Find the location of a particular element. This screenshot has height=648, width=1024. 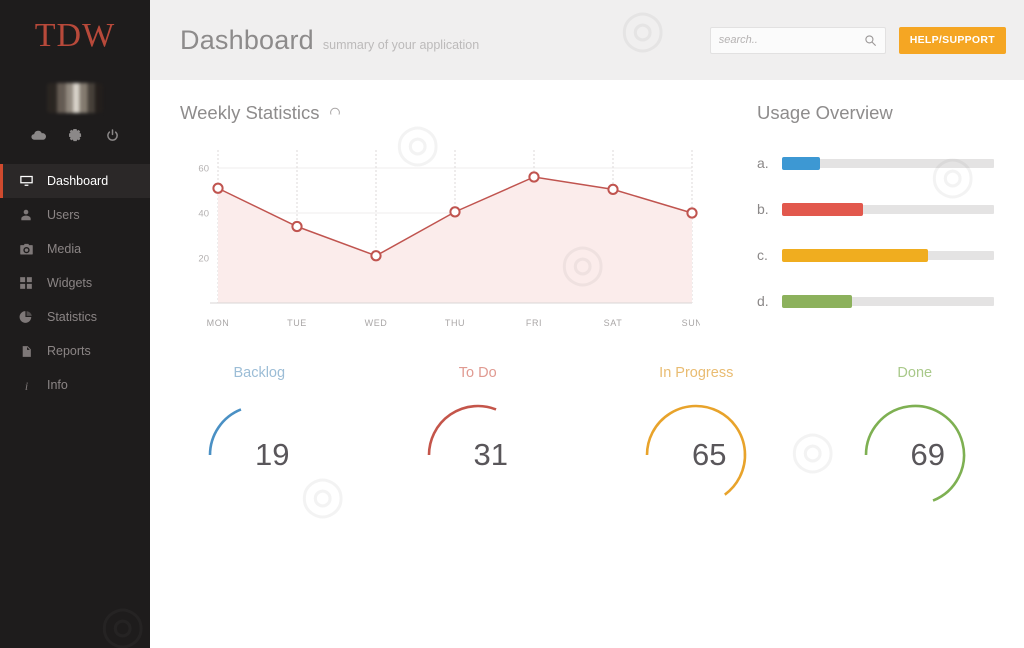

search-input is located at coordinates (791, 40).